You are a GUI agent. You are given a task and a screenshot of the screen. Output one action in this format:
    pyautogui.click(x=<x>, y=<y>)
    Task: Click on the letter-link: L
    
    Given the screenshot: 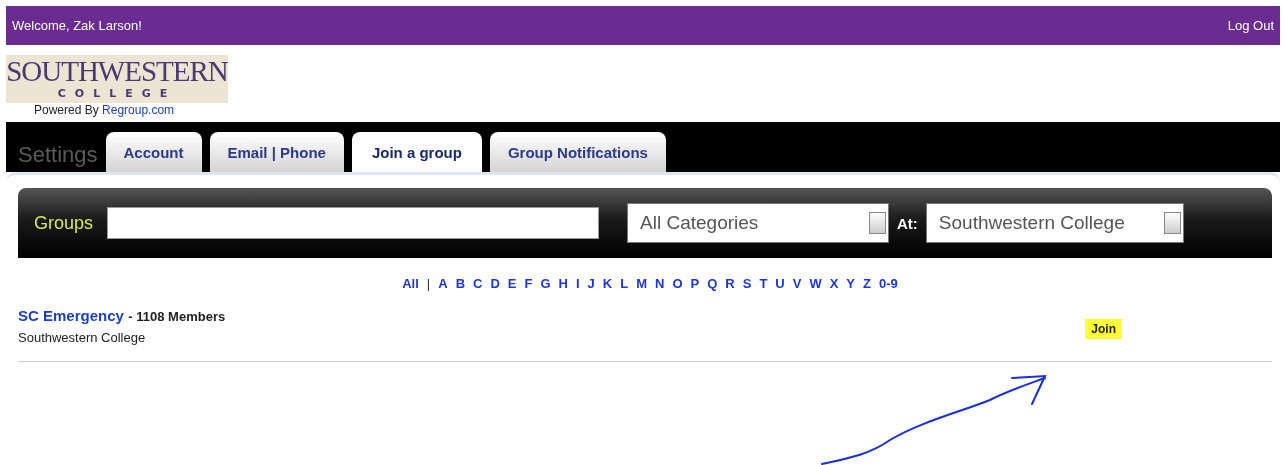 What is the action you would take?
    pyautogui.click(x=624, y=283)
    